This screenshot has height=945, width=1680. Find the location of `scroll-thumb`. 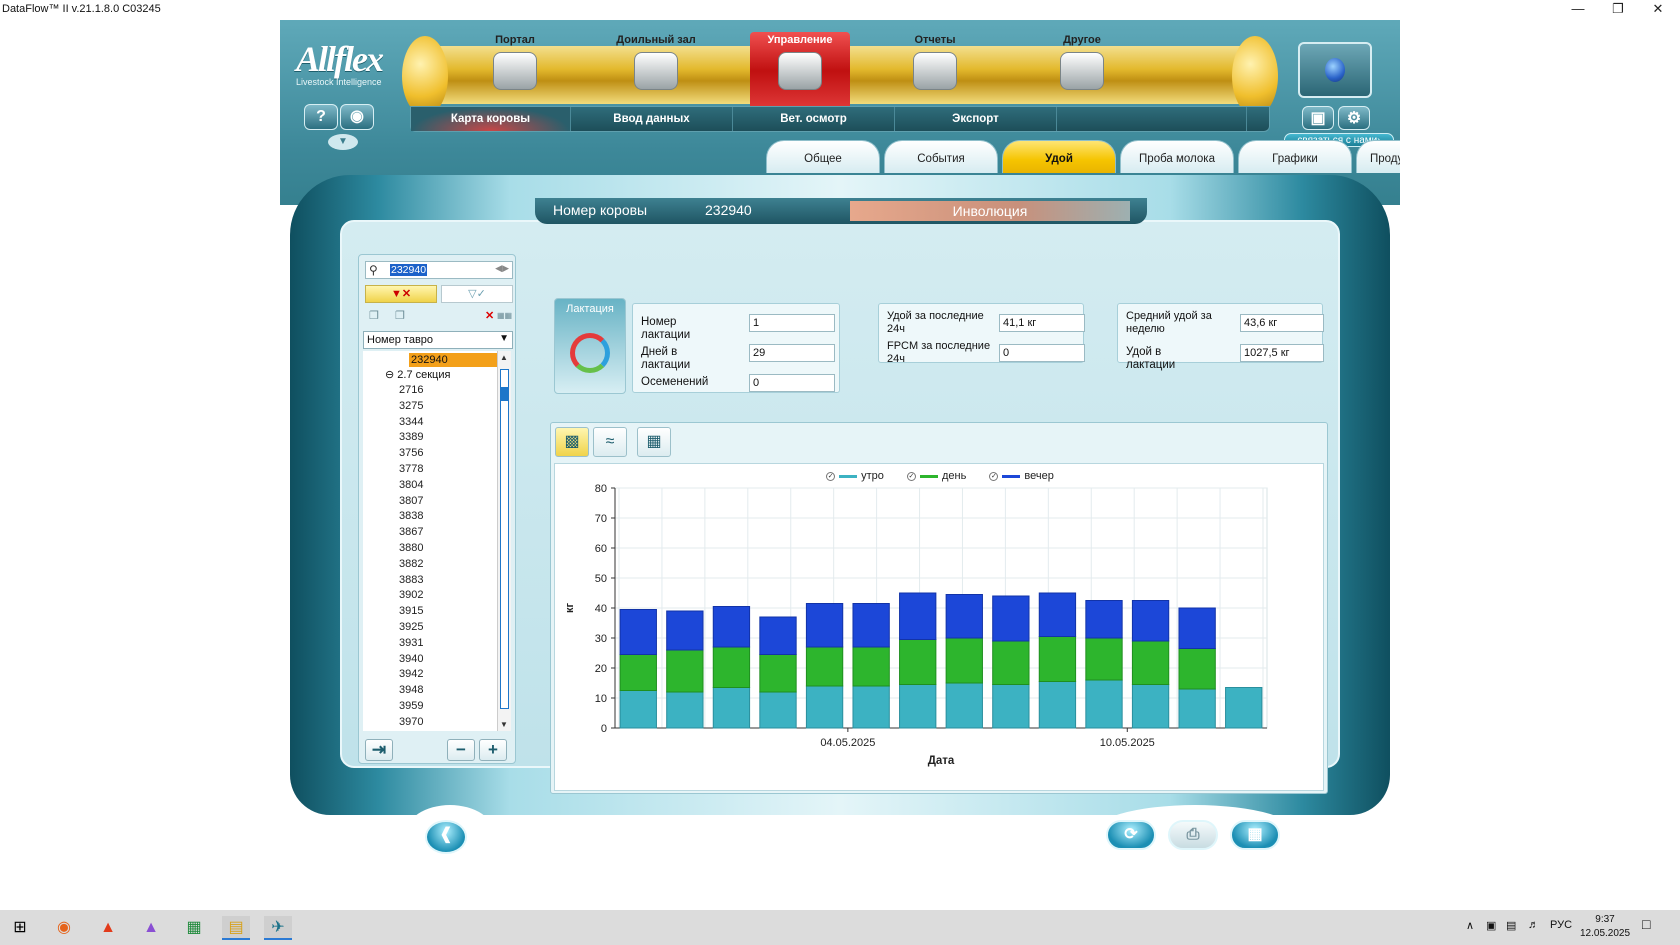

scroll-thumb is located at coordinates (504, 394).